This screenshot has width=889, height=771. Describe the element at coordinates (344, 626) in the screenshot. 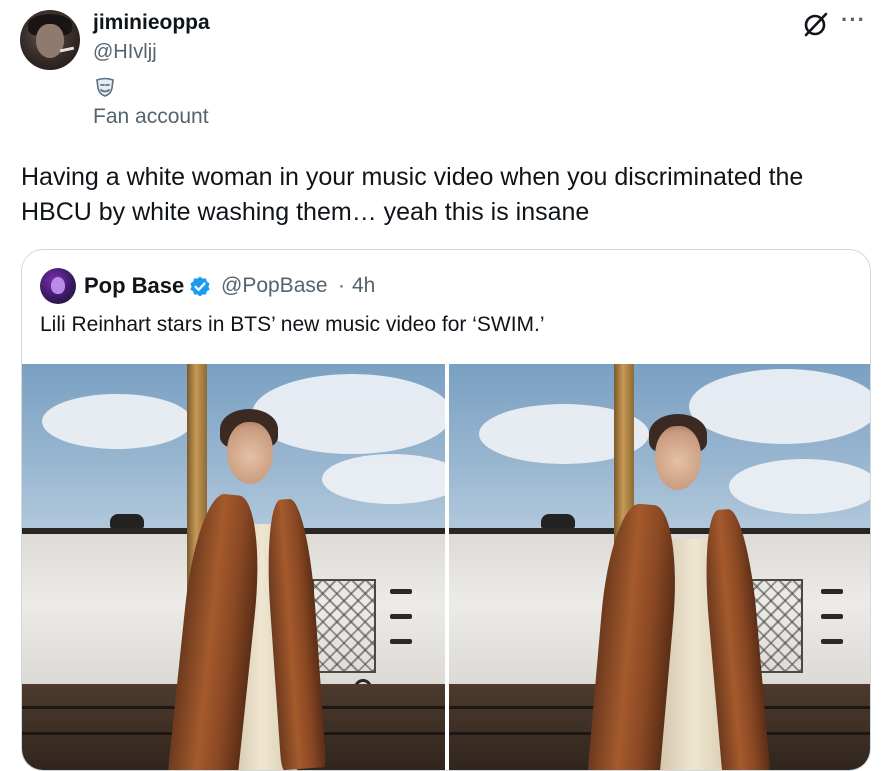

I see `image-net` at that location.